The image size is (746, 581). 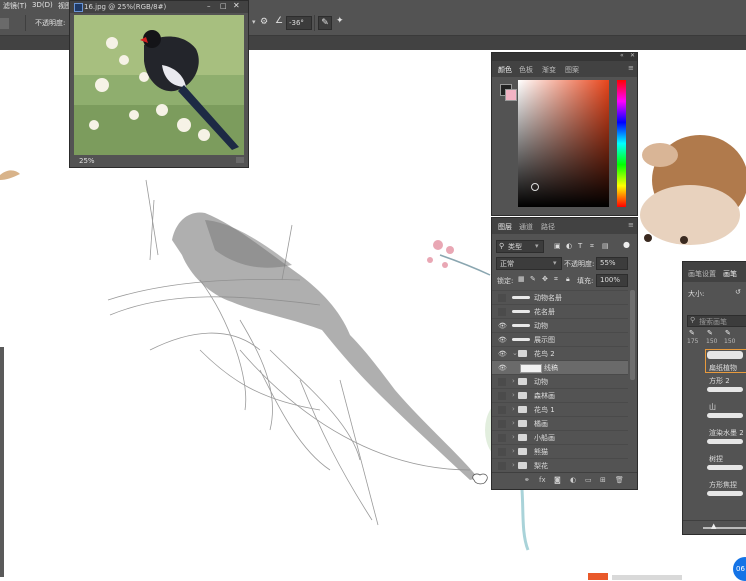 I want to click on adjustment-layer-icon: ◐, so click(x=573, y=480).